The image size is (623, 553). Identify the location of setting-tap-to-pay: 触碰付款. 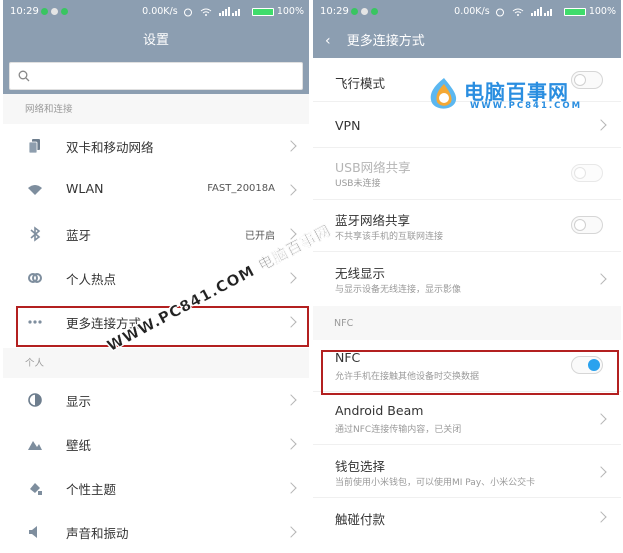
(467, 523).